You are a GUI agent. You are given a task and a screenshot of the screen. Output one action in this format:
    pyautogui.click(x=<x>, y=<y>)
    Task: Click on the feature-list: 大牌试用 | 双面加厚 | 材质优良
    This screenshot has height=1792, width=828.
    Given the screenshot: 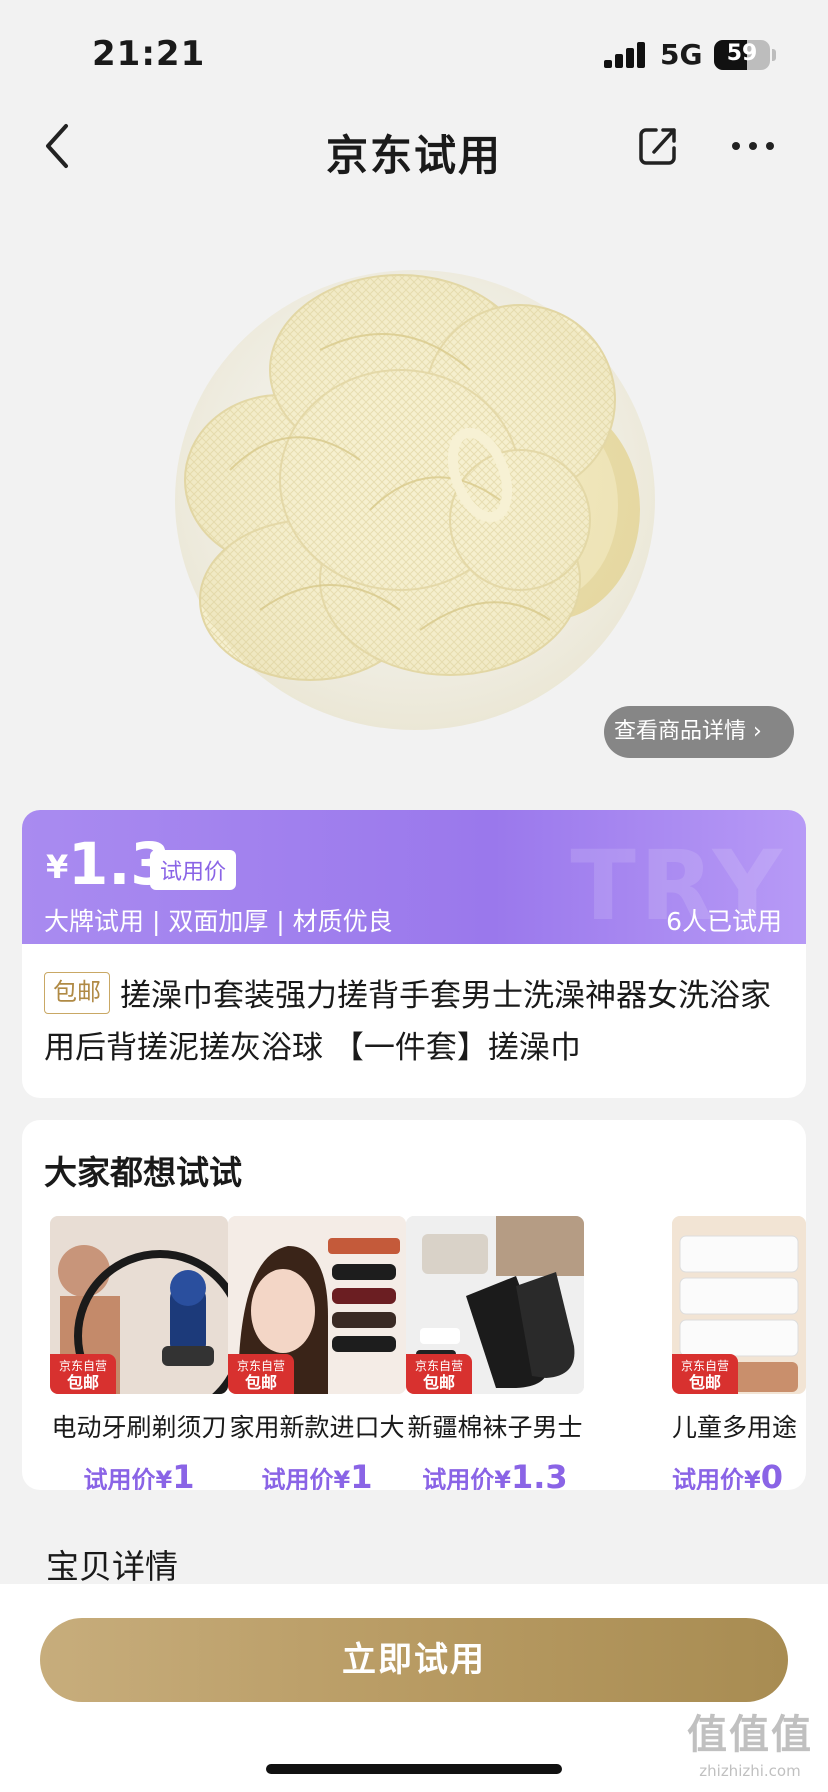 What is the action you would take?
    pyautogui.click(x=218, y=921)
    